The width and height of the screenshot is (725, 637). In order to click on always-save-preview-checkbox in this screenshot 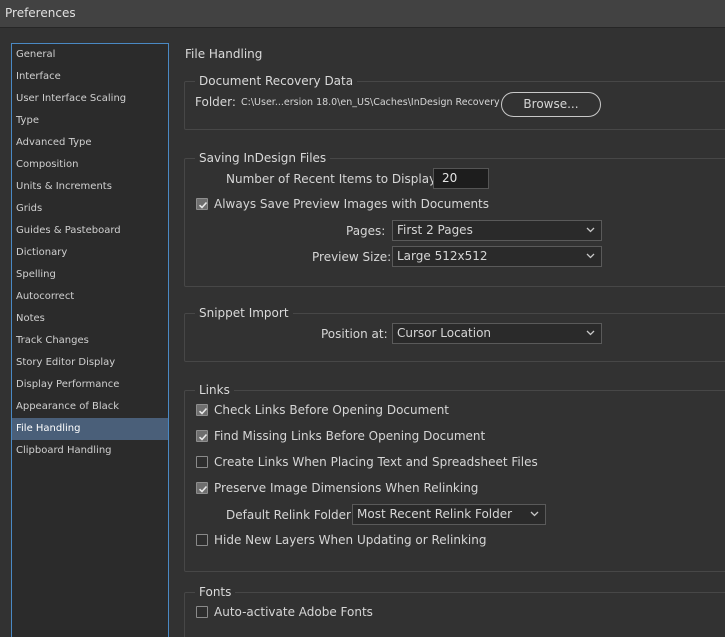, I will do `click(202, 204)`.